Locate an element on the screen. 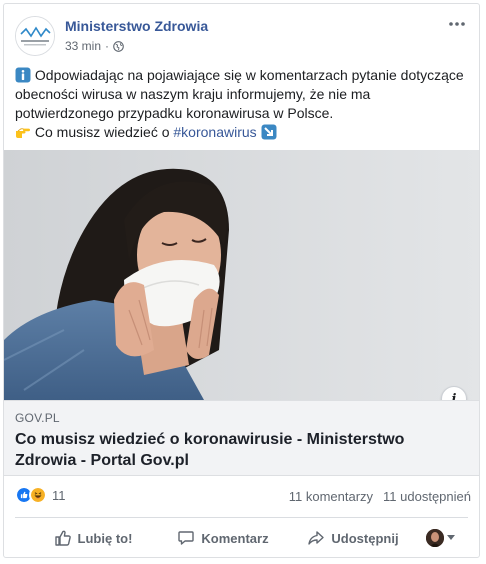  reactions-summary: 11 is located at coordinates (40, 495).